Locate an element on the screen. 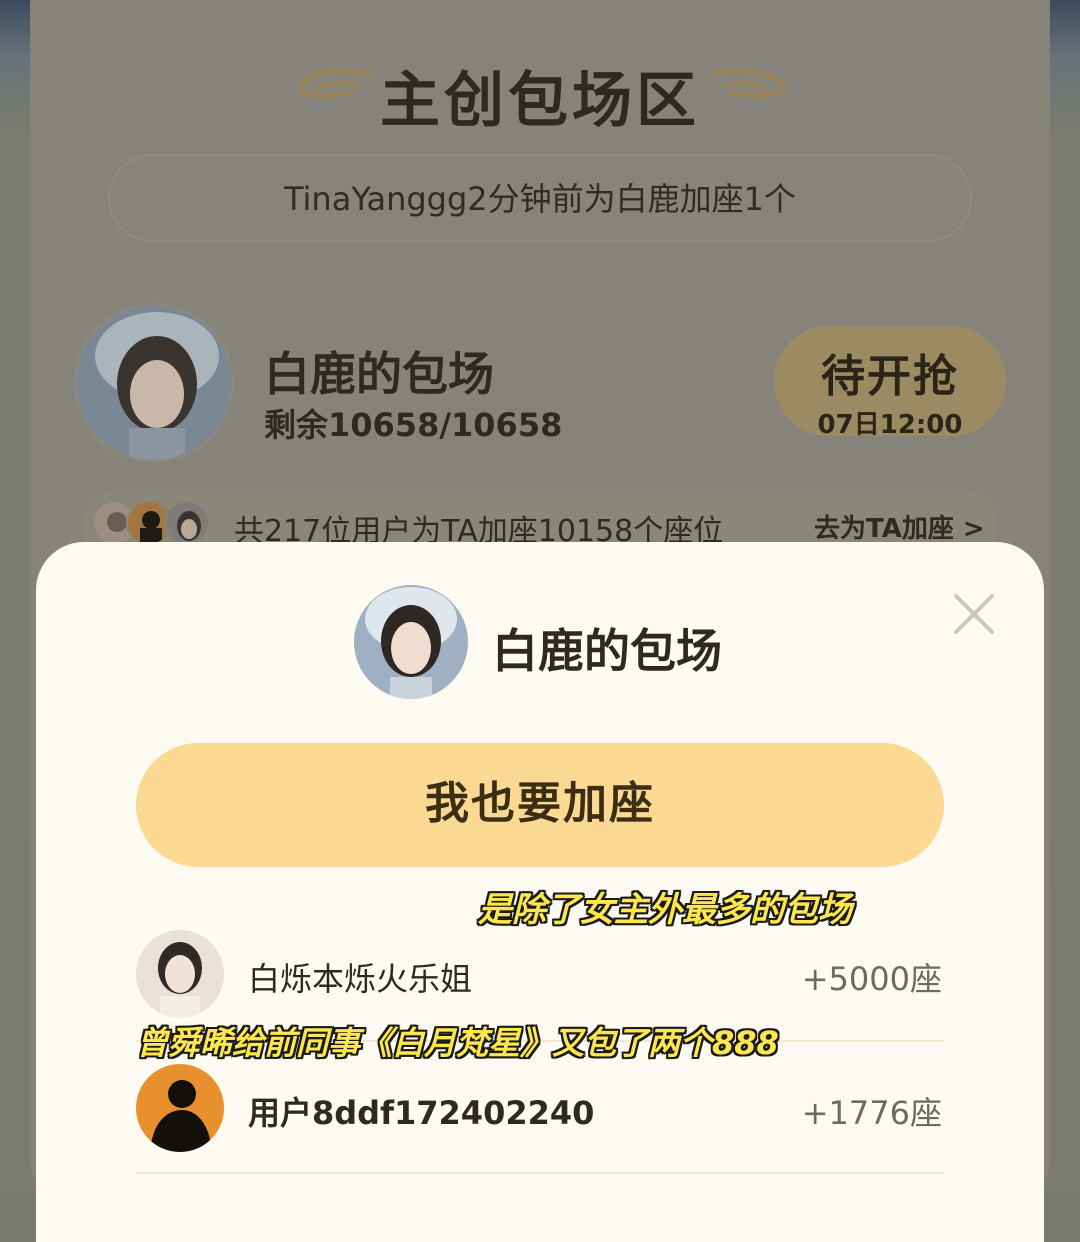  section-title: 主创包场区 is located at coordinates (540, 101).